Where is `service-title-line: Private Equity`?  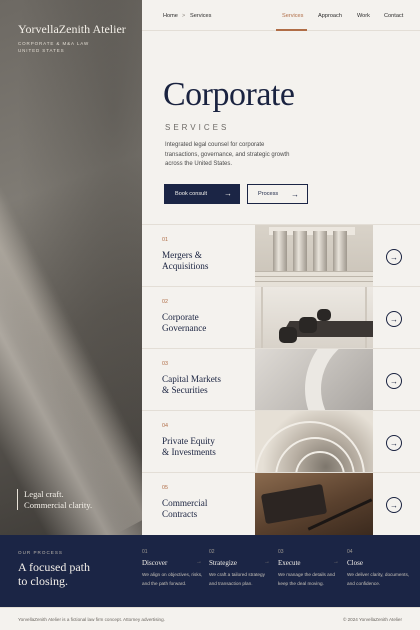
service-title-line: Private Equity is located at coordinates (188, 441).